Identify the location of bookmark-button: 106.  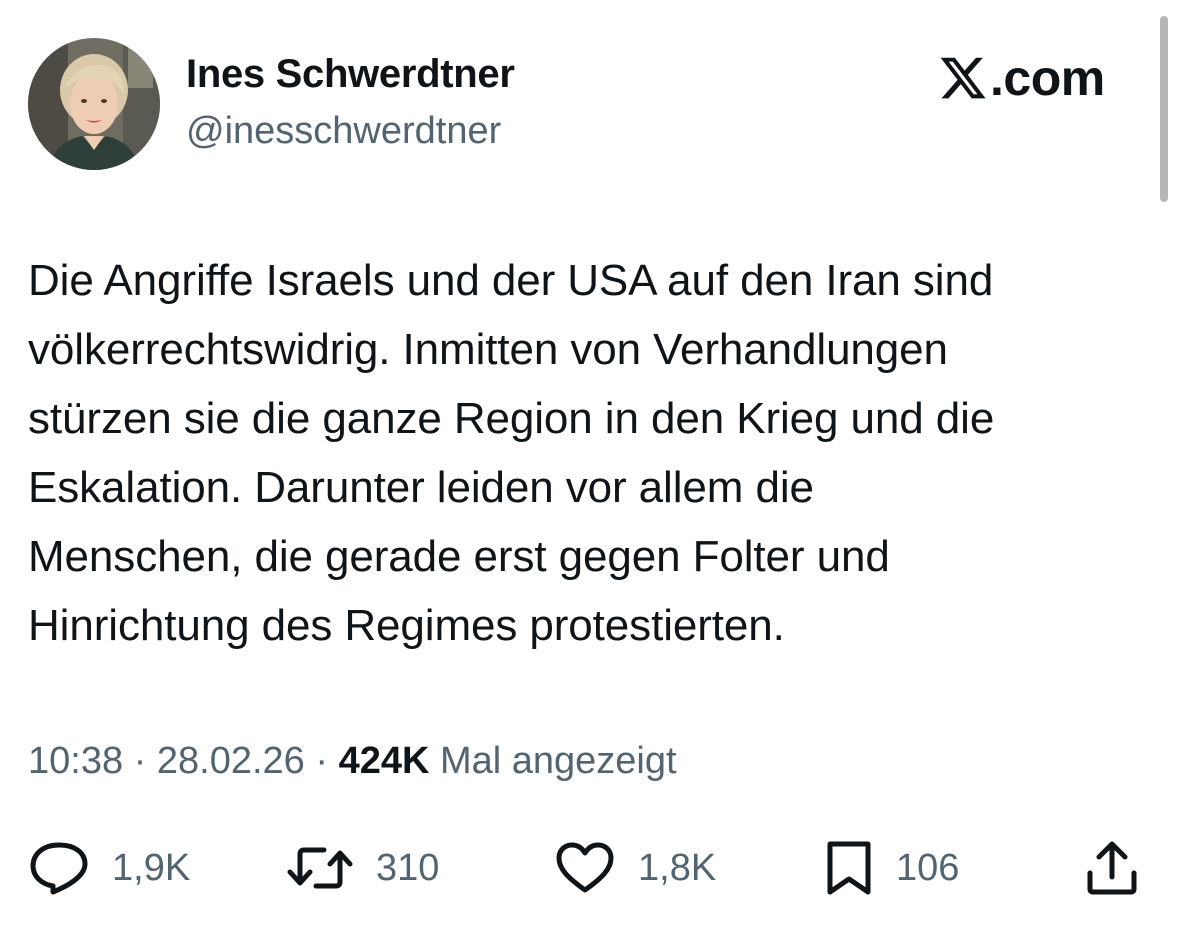
(891, 868).